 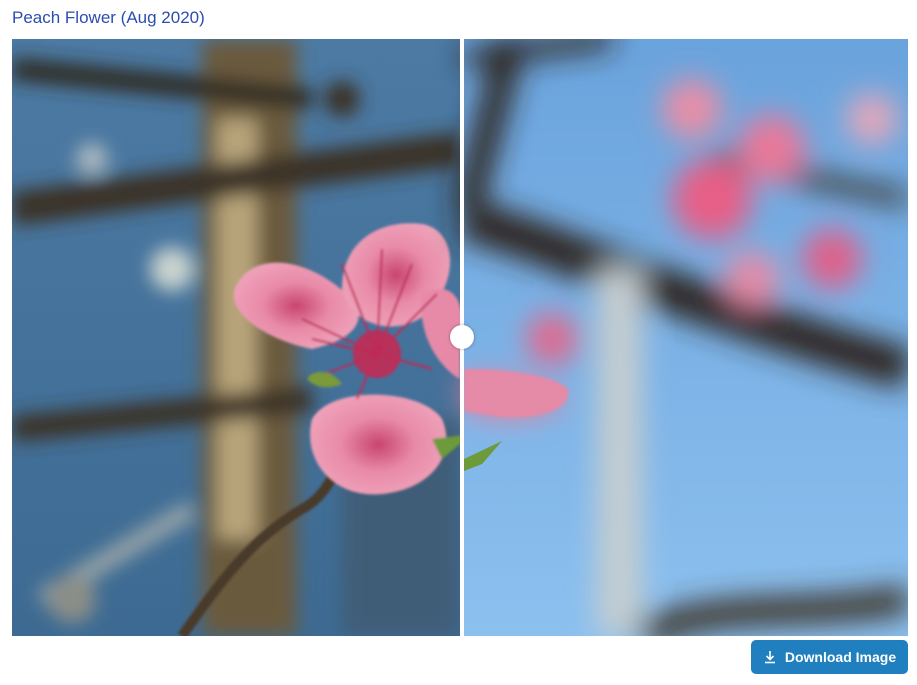 I want to click on image-title: Peach Flower (Aug 2020), so click(x=108, y=17).